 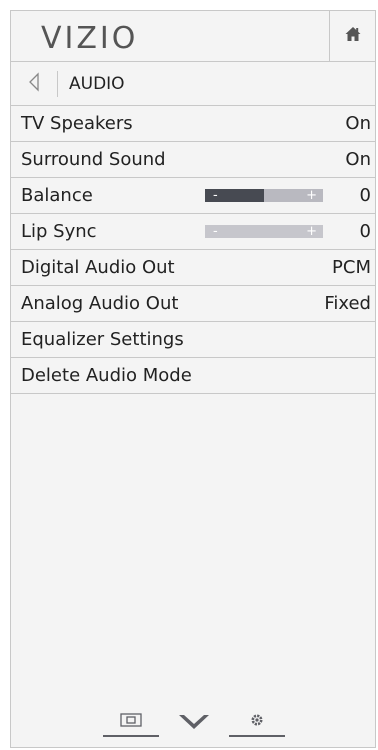 I want to click on panel-header: VIZIO, so click(x=193, y=36).